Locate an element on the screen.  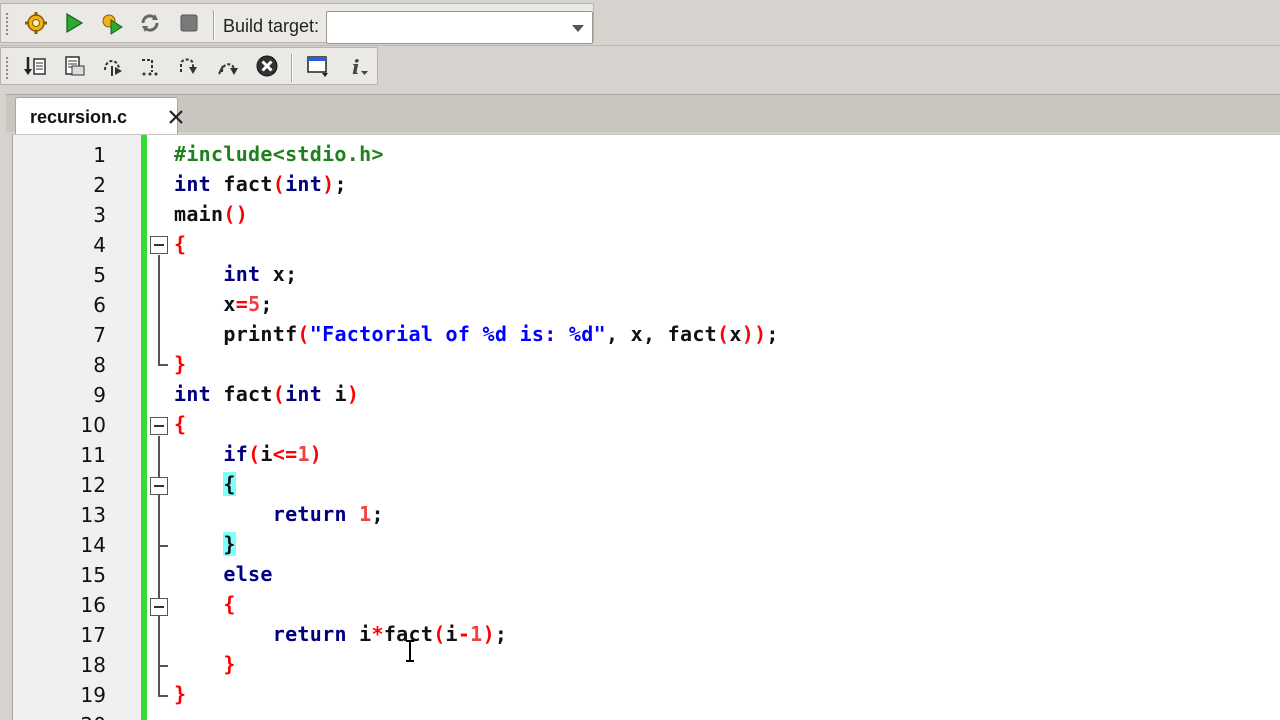
build-target-label: Build target: is located at coordinates (271, 26).